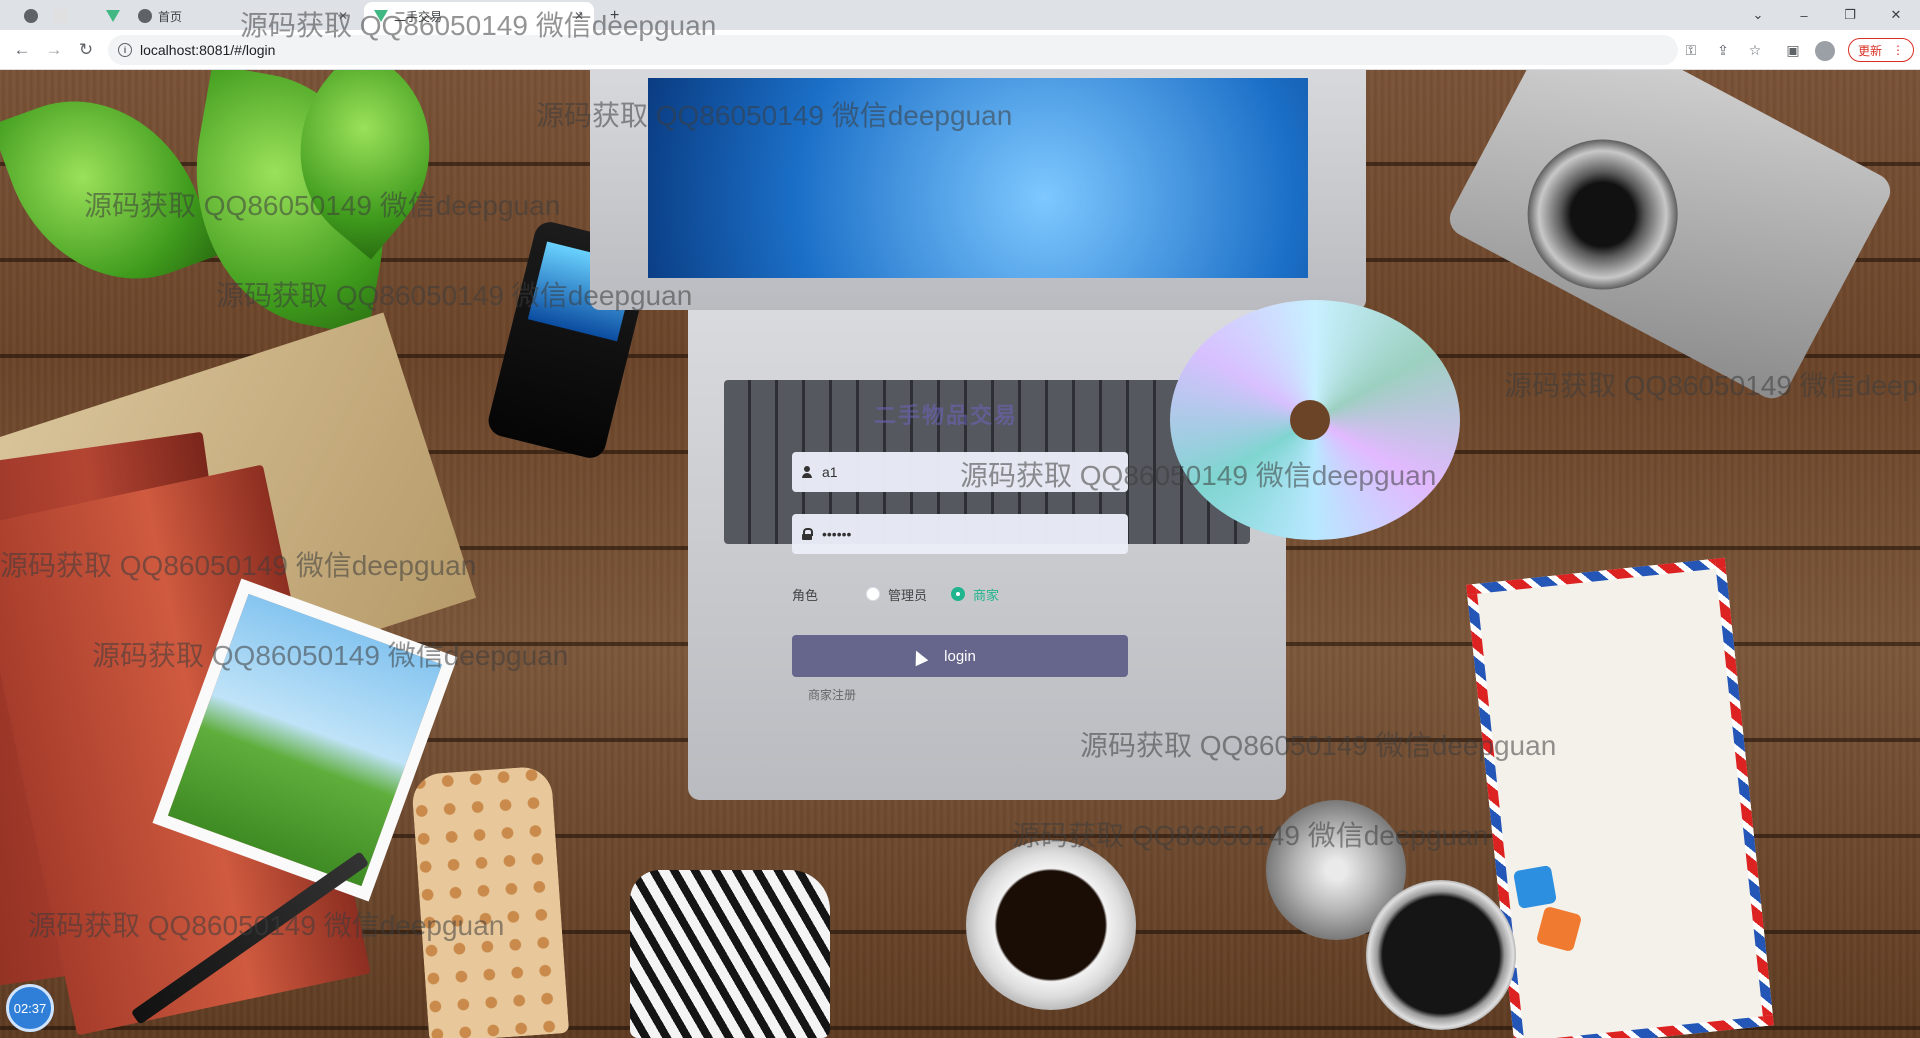  What do you see at coordinates (1898, 50) in the screenshot?
I see `kebab-menu-icon: ⋮` at bounding box center [1898, 50].